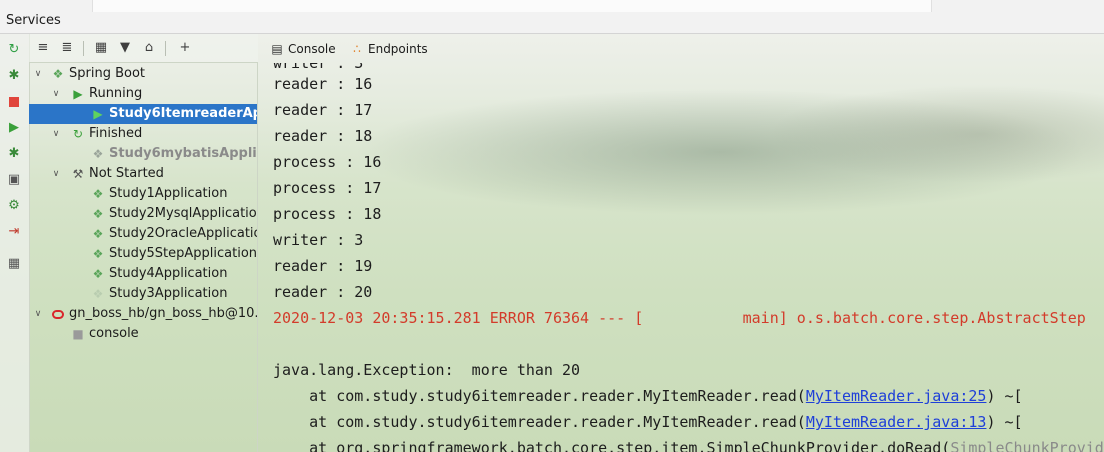 The image size is (1104, 452). Describe the element at coordinates (125, 48) in the screenshot. I see `filter-icon: ▼` at that location.